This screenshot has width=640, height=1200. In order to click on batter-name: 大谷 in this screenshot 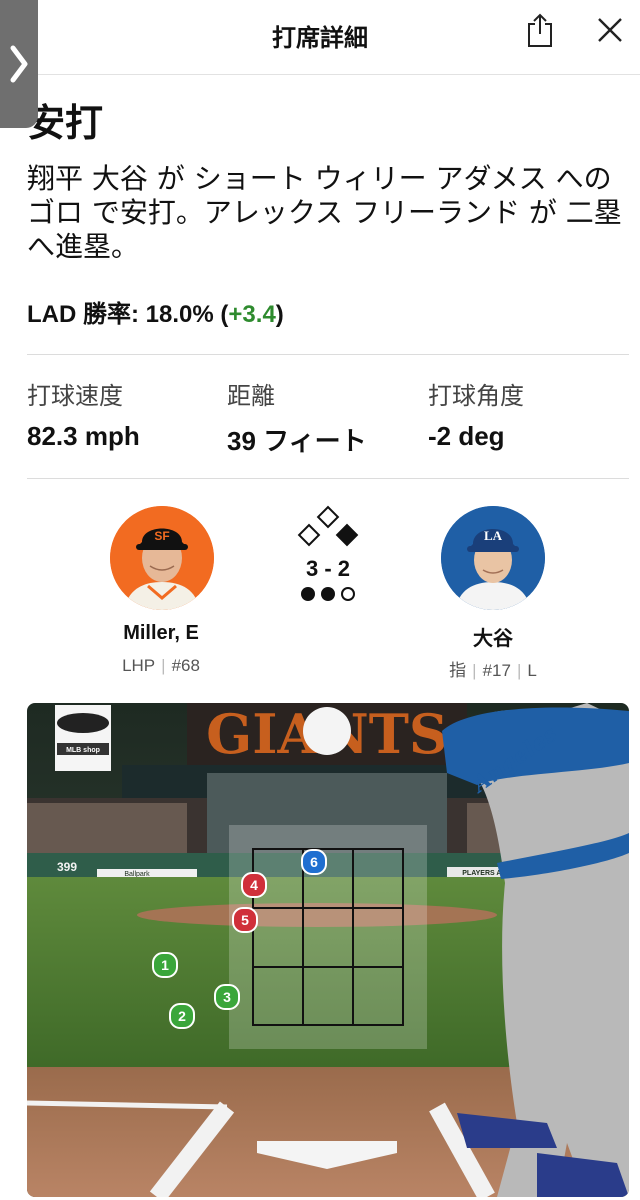, I will do `click(493, 636)`.